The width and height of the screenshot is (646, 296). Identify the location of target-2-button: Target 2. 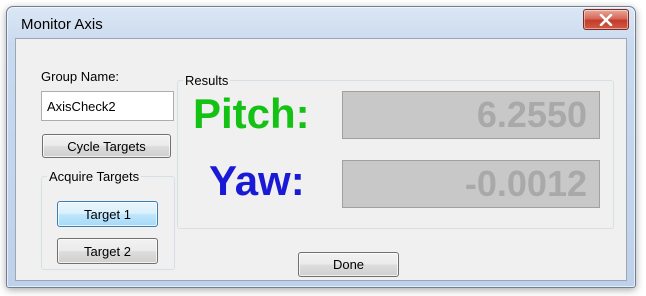
(107, 251).